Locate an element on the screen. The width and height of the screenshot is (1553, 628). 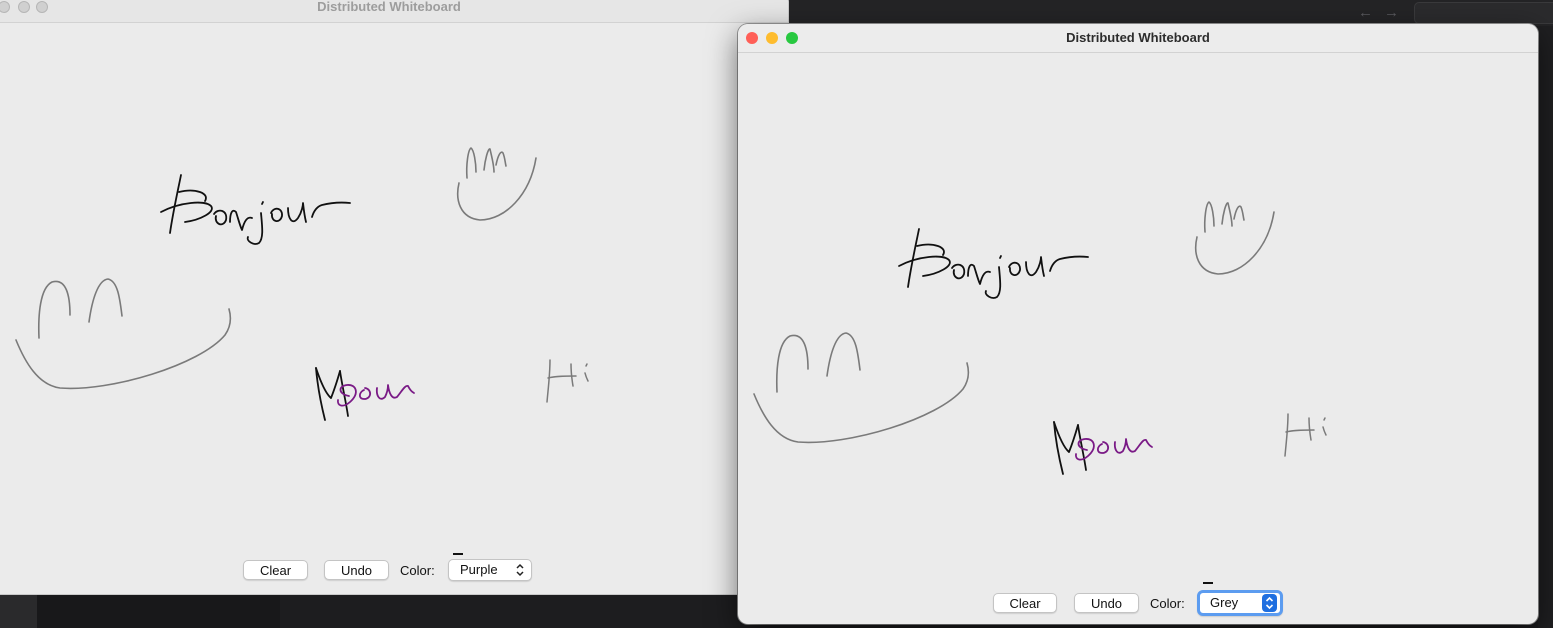
forward-arrow-icon: → is located at coordinates (1391, 12).